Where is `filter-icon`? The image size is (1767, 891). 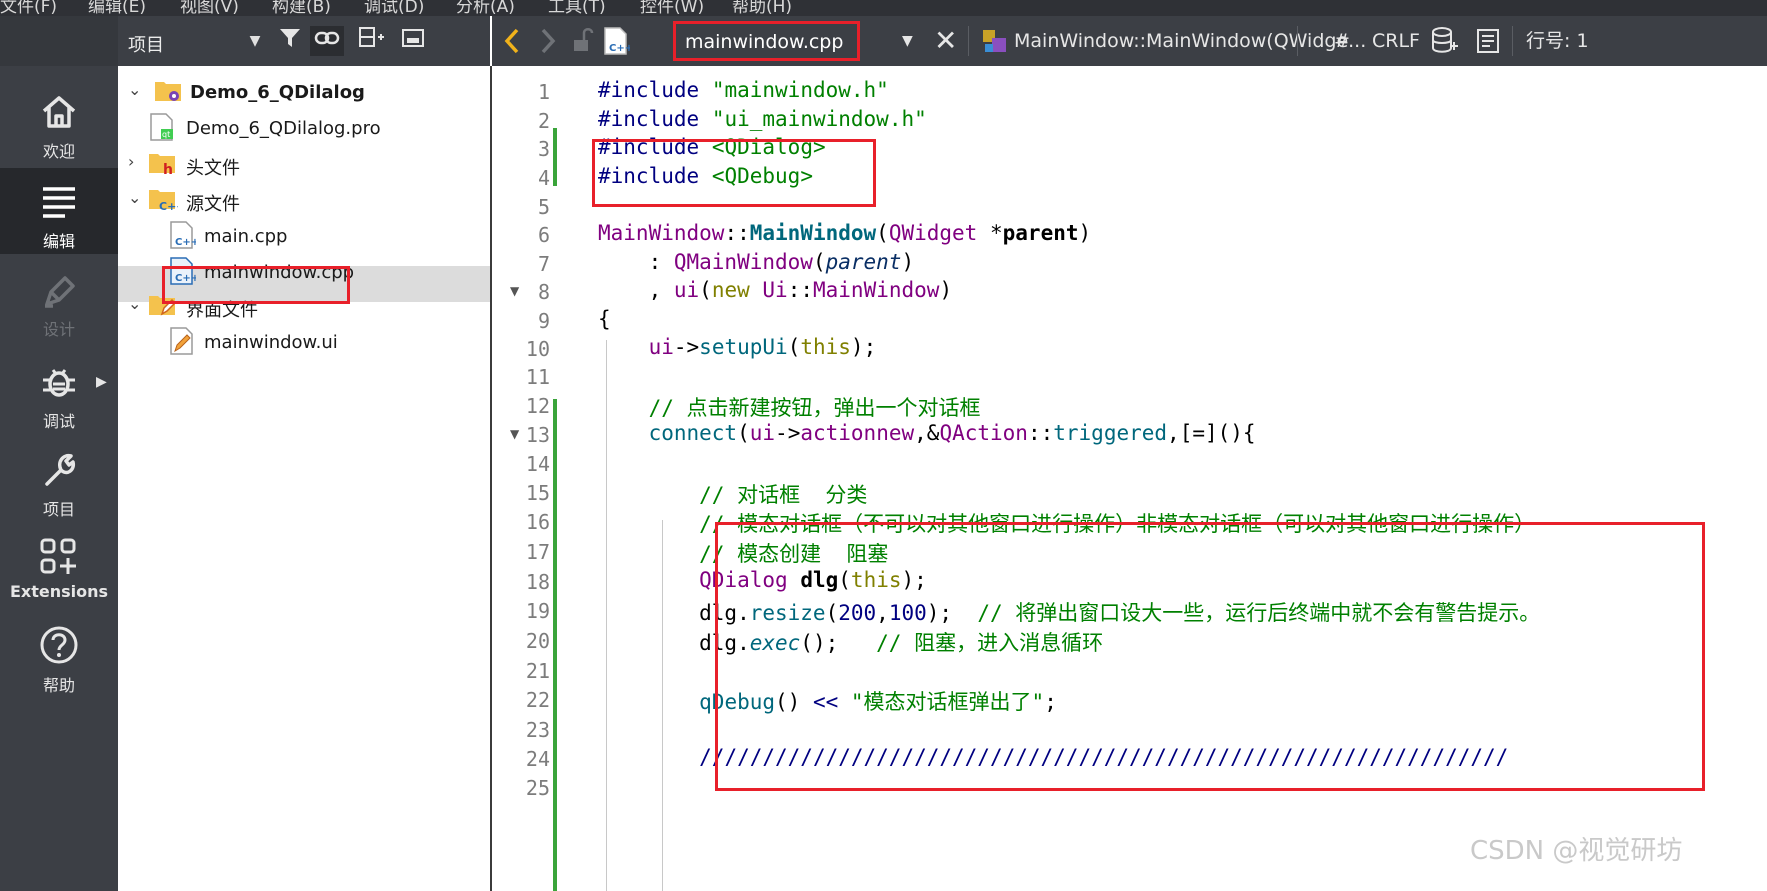
filter-icon is located at coordinates (290, 41).